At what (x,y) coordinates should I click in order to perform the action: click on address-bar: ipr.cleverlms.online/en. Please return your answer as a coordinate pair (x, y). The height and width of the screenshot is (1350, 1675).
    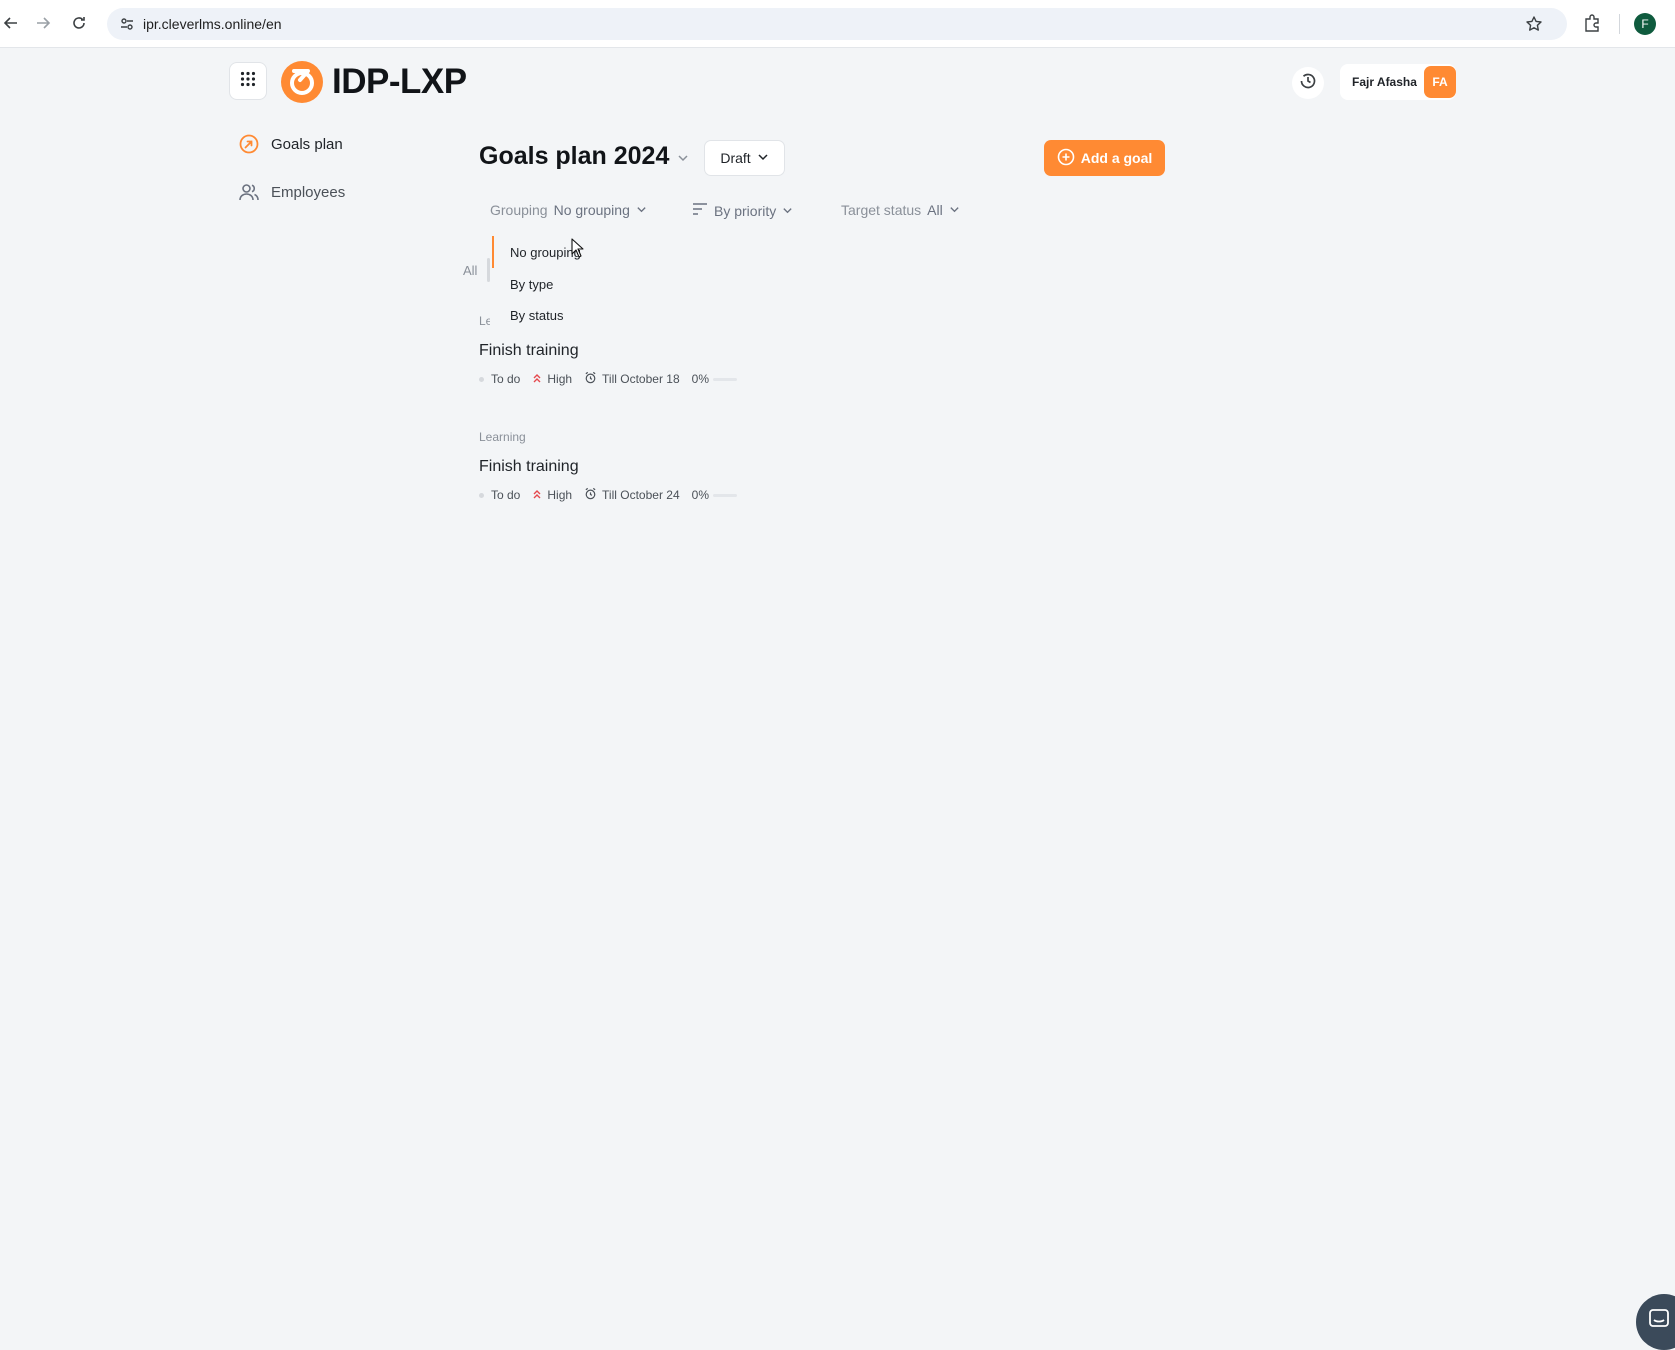
    Looking at the image, I should click on (837, 24).